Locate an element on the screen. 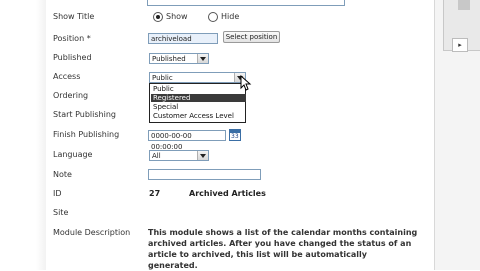  note-label: Note is located at coordinates (62, 174).